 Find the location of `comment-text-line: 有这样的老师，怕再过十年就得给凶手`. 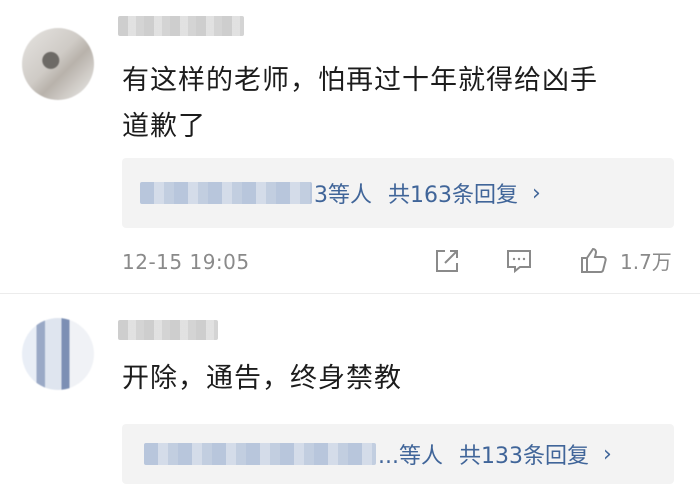

comment-text-line: 有这样的老师，怕再过十年就得给凶手 is located at coordinates (360, 80).